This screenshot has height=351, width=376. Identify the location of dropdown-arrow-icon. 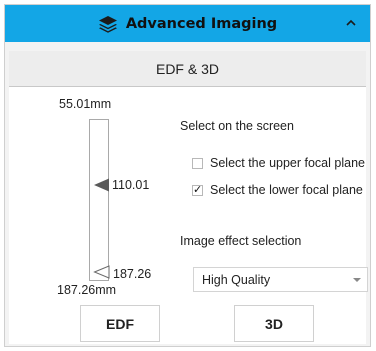
(357, 280).